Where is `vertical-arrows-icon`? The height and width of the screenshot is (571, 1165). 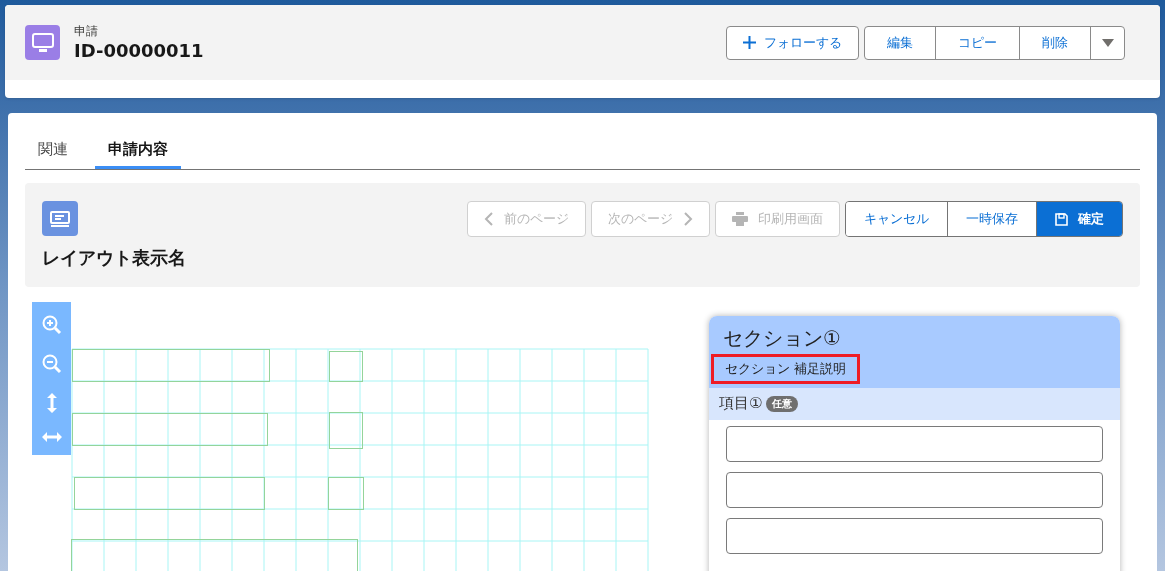
vertical-arrows-icon is located at coordinates (51, 402).